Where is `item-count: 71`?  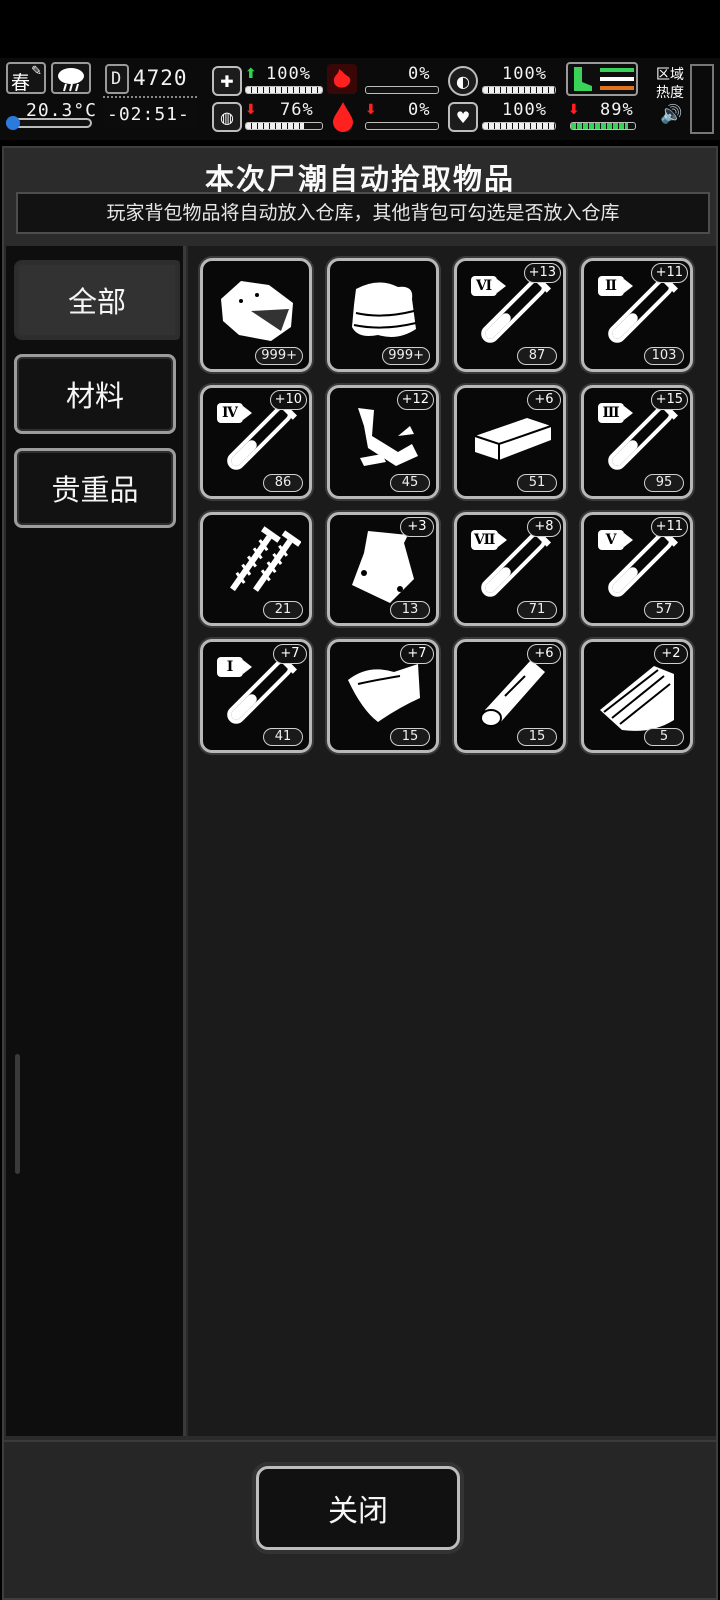
item-count: 71 is located at coordinates (537, 610).